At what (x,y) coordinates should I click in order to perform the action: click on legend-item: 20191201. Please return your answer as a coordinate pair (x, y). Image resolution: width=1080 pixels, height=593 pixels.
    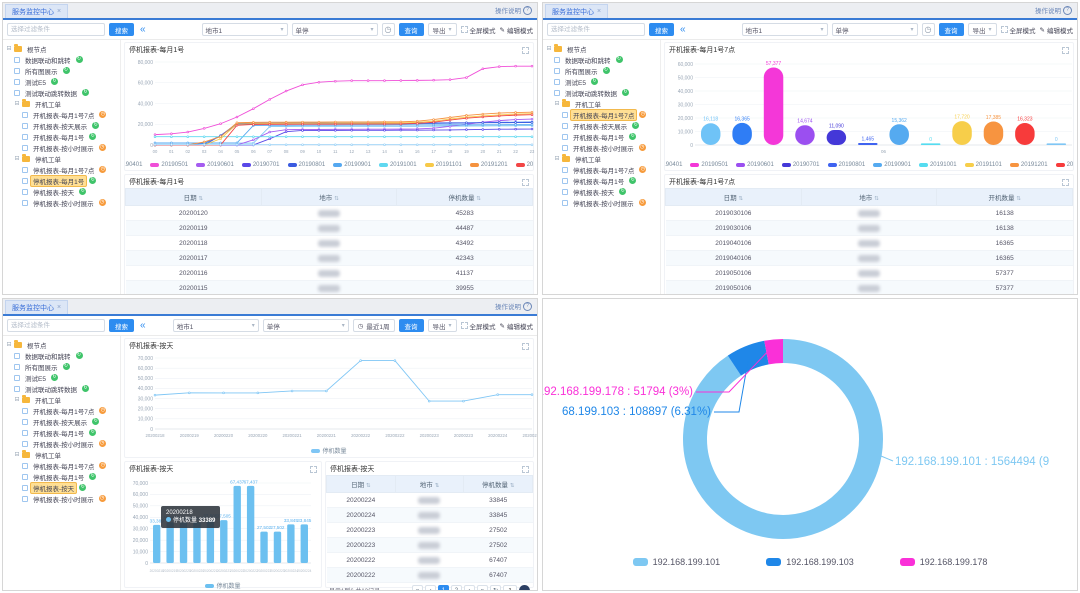
    Looking at the image, I should click on (1028, 165).